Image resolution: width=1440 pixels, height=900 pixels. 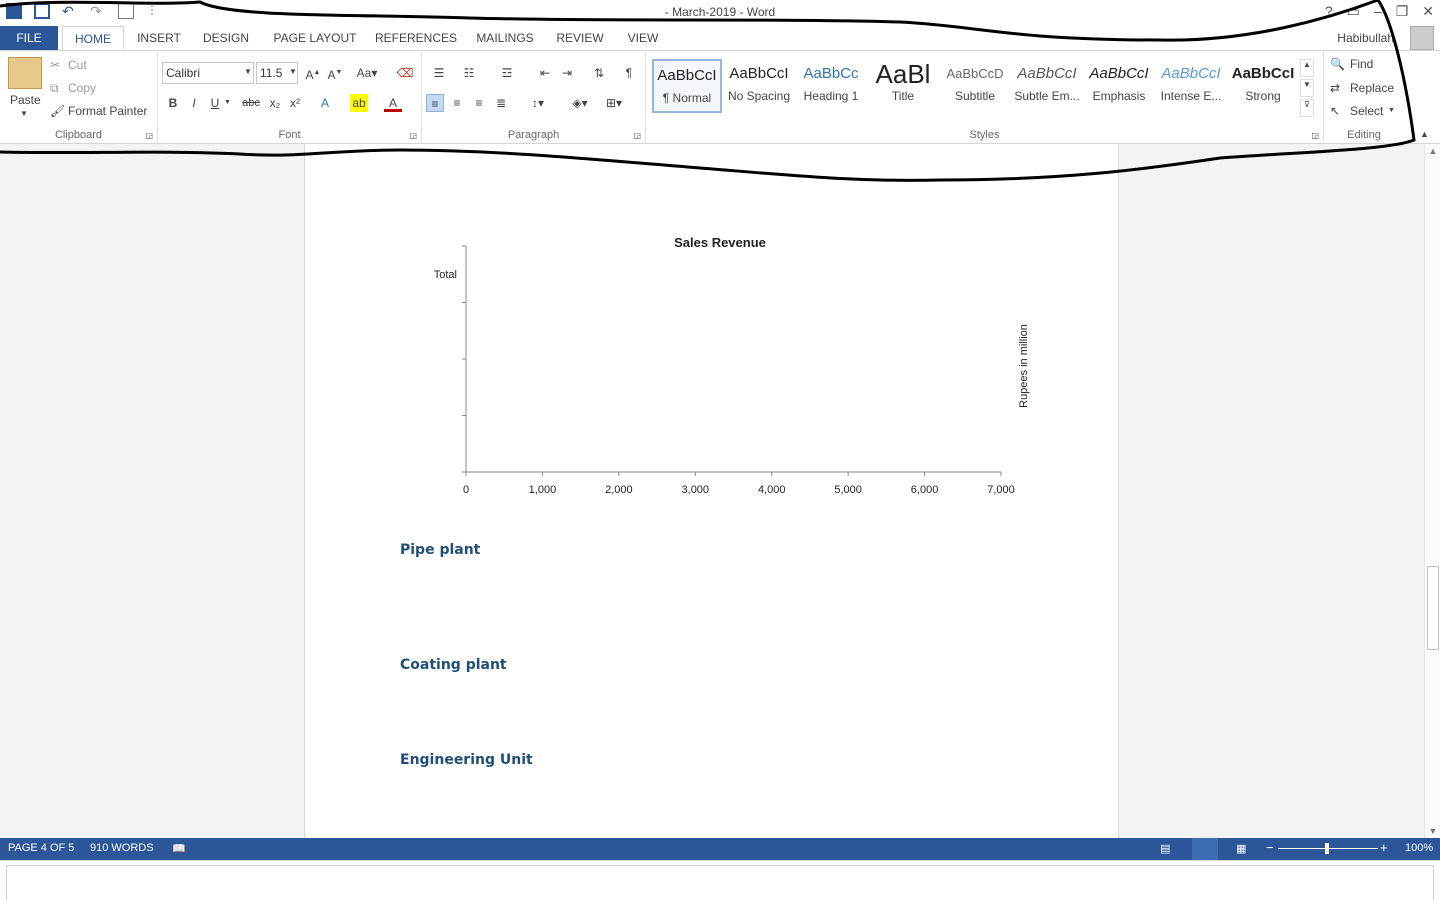 I want to click on word-count: 910 WORDS, so click(x=122, y=848).